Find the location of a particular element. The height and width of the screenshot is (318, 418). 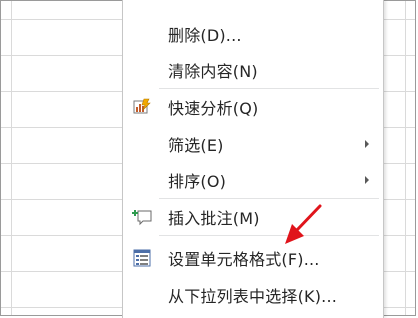

annotation-arrow-icon is located at coordinates (303, 224).